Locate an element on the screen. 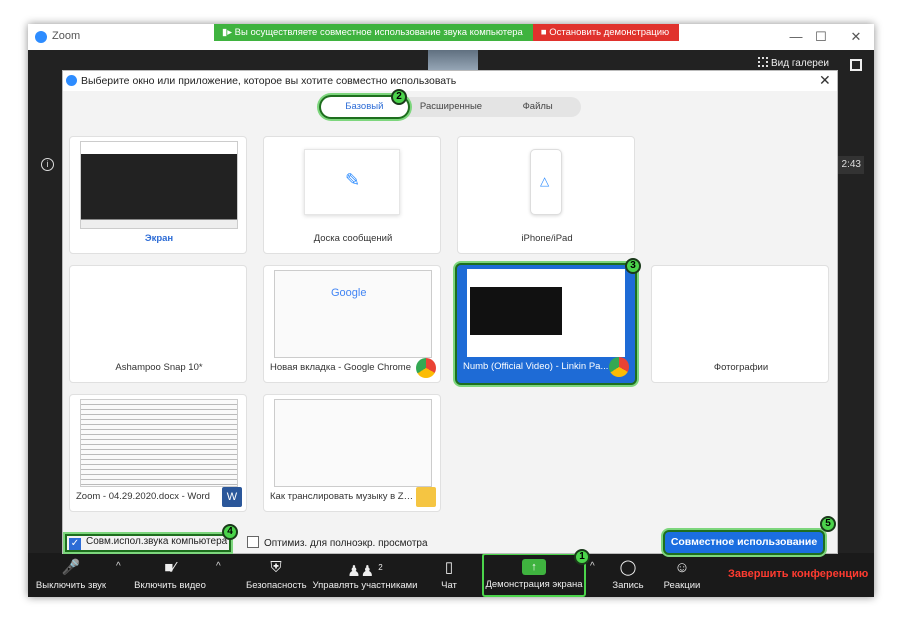 This screenshot has height=621, width=900. share-screen-label: Демонстрация экрана is located at coordinates (534, 584).